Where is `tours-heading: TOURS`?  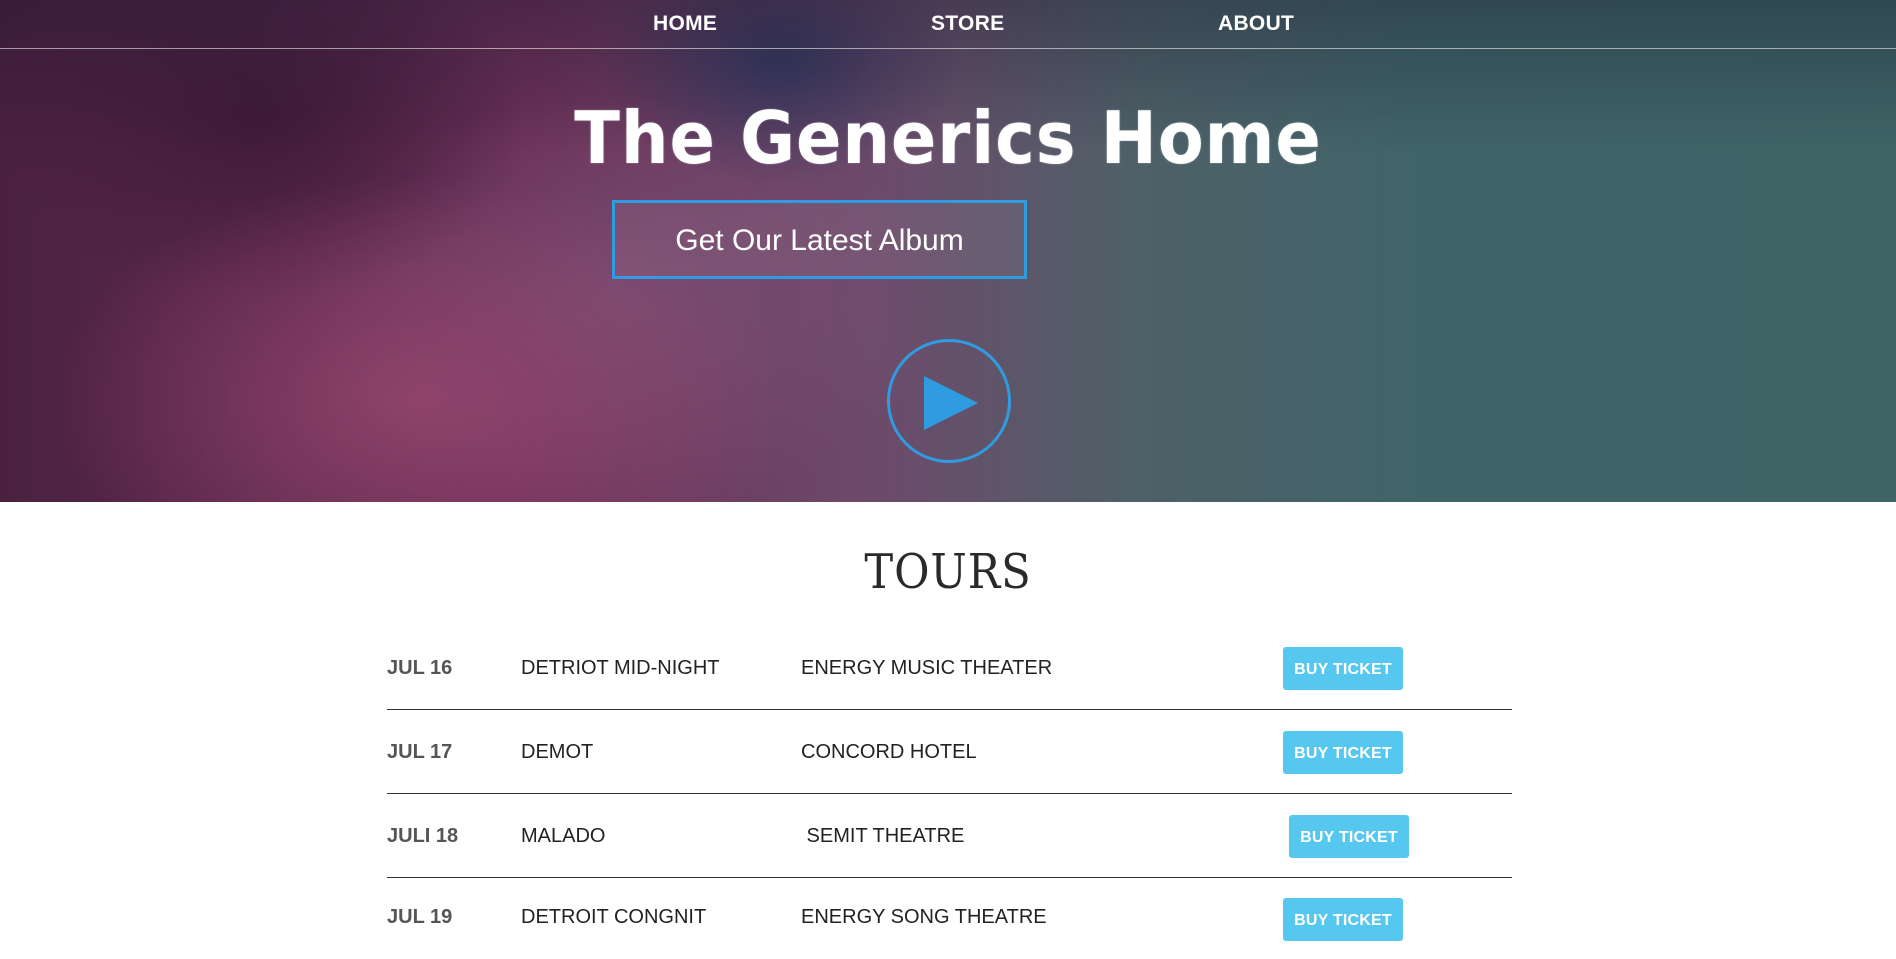
tours-heading: TOURS is located at coordinates (948, 572).